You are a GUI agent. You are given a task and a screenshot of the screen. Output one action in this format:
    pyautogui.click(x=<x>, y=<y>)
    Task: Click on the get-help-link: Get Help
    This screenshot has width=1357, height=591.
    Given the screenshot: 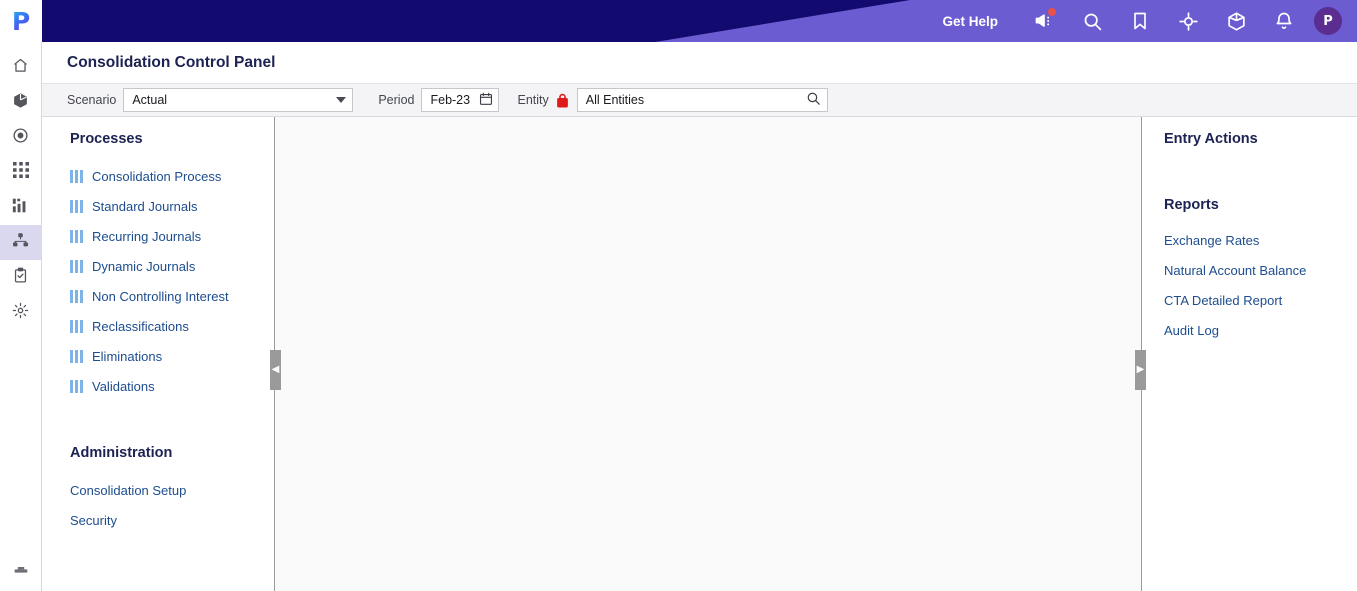 What is the action you would take?
    pyautogui.click(x=970, y=21)
    